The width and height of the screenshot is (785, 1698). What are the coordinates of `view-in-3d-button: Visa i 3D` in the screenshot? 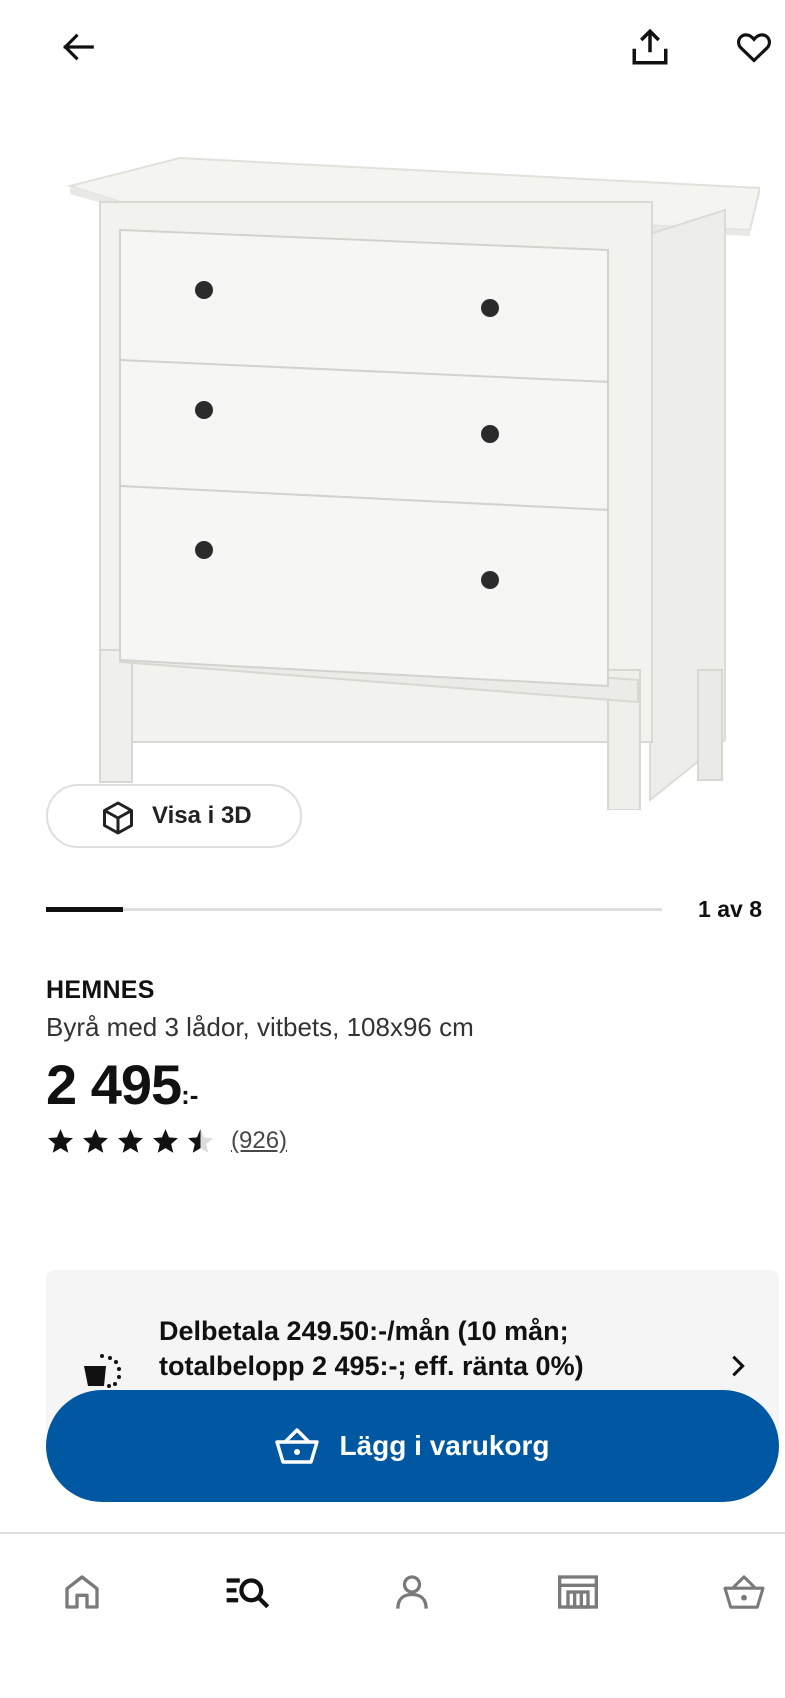 It's located at (174, 816).